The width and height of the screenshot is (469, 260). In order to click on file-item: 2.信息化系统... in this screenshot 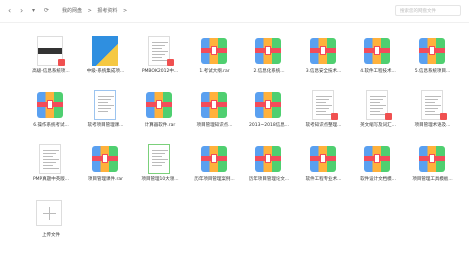, I will do `click(269, 56)`.